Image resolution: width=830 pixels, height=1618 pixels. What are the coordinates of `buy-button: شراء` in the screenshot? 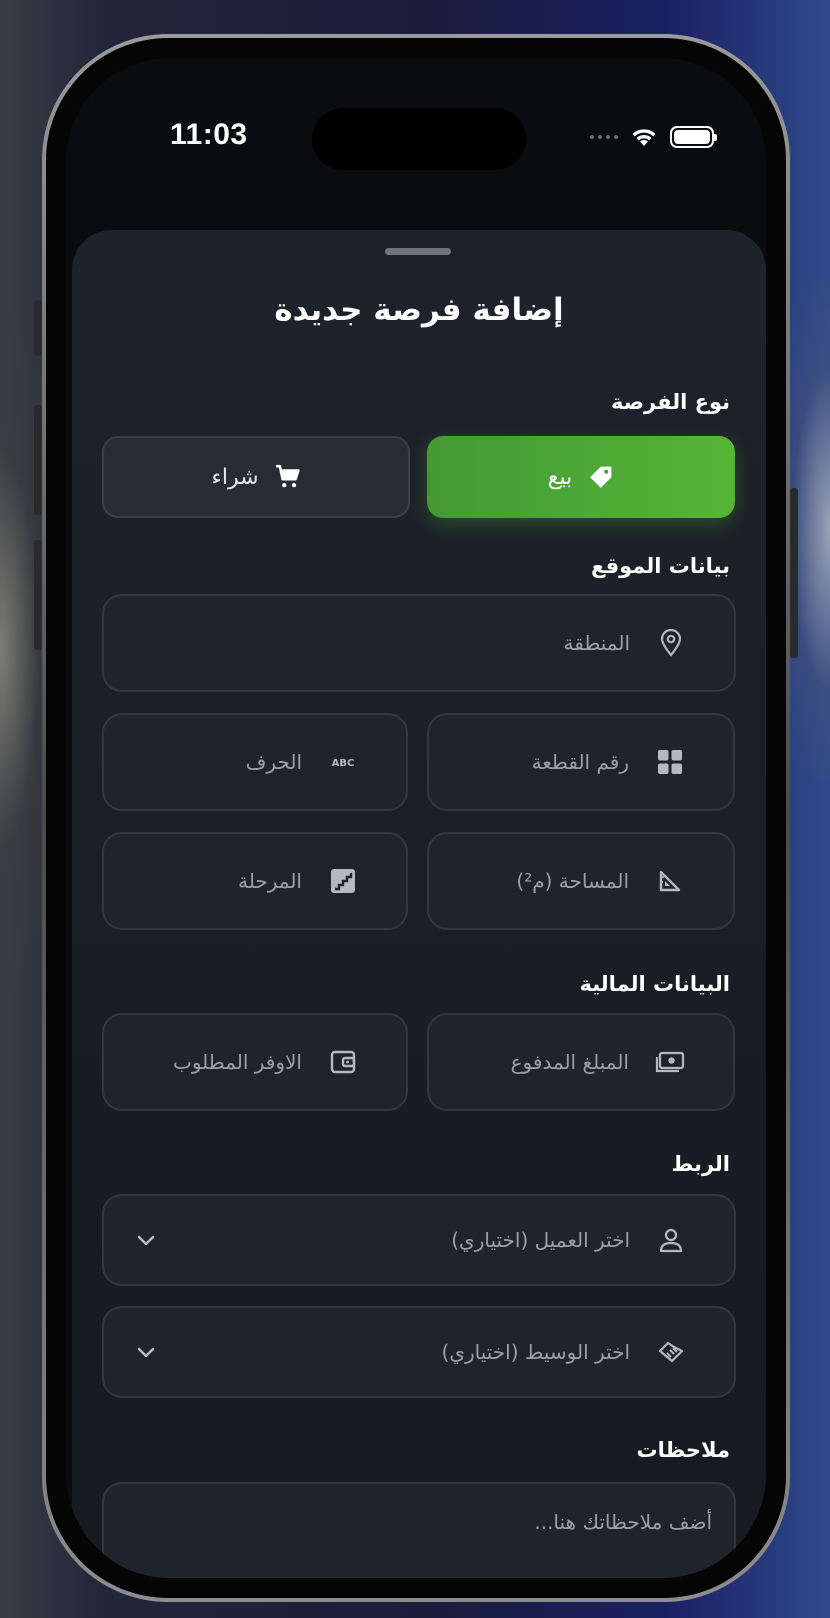 It's located at (256, 477).